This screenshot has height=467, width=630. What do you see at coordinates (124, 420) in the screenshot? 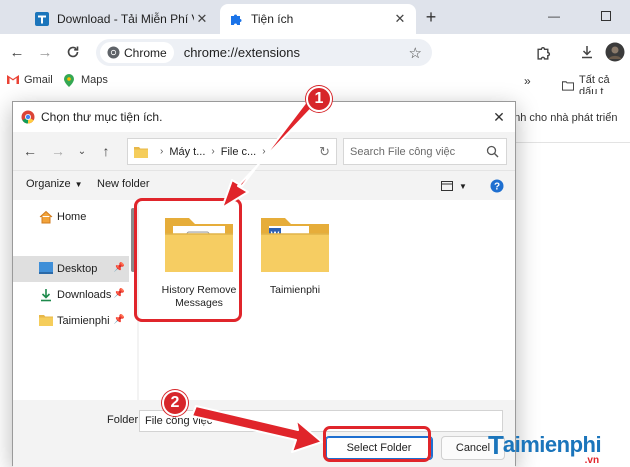
I see `folder-field-label: Folder:` at bounding box center [124, 420].